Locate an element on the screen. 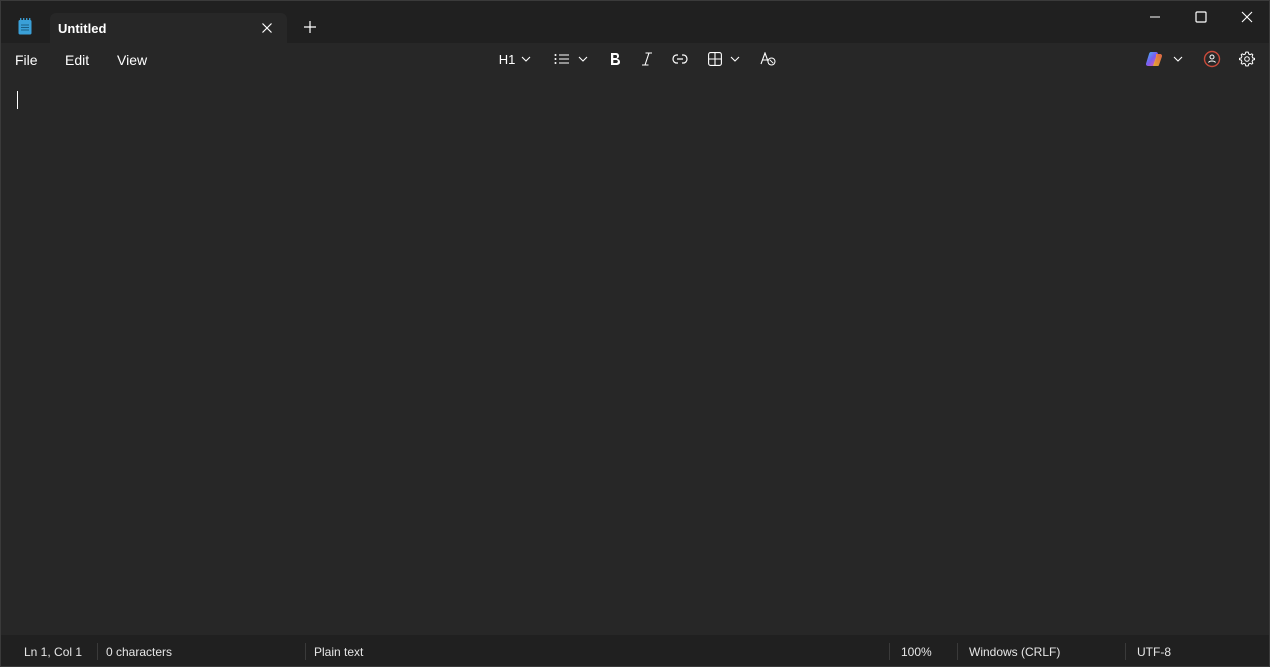 This screenshot has width=1270, height=667. link-button is located at coordinates (680, 59).